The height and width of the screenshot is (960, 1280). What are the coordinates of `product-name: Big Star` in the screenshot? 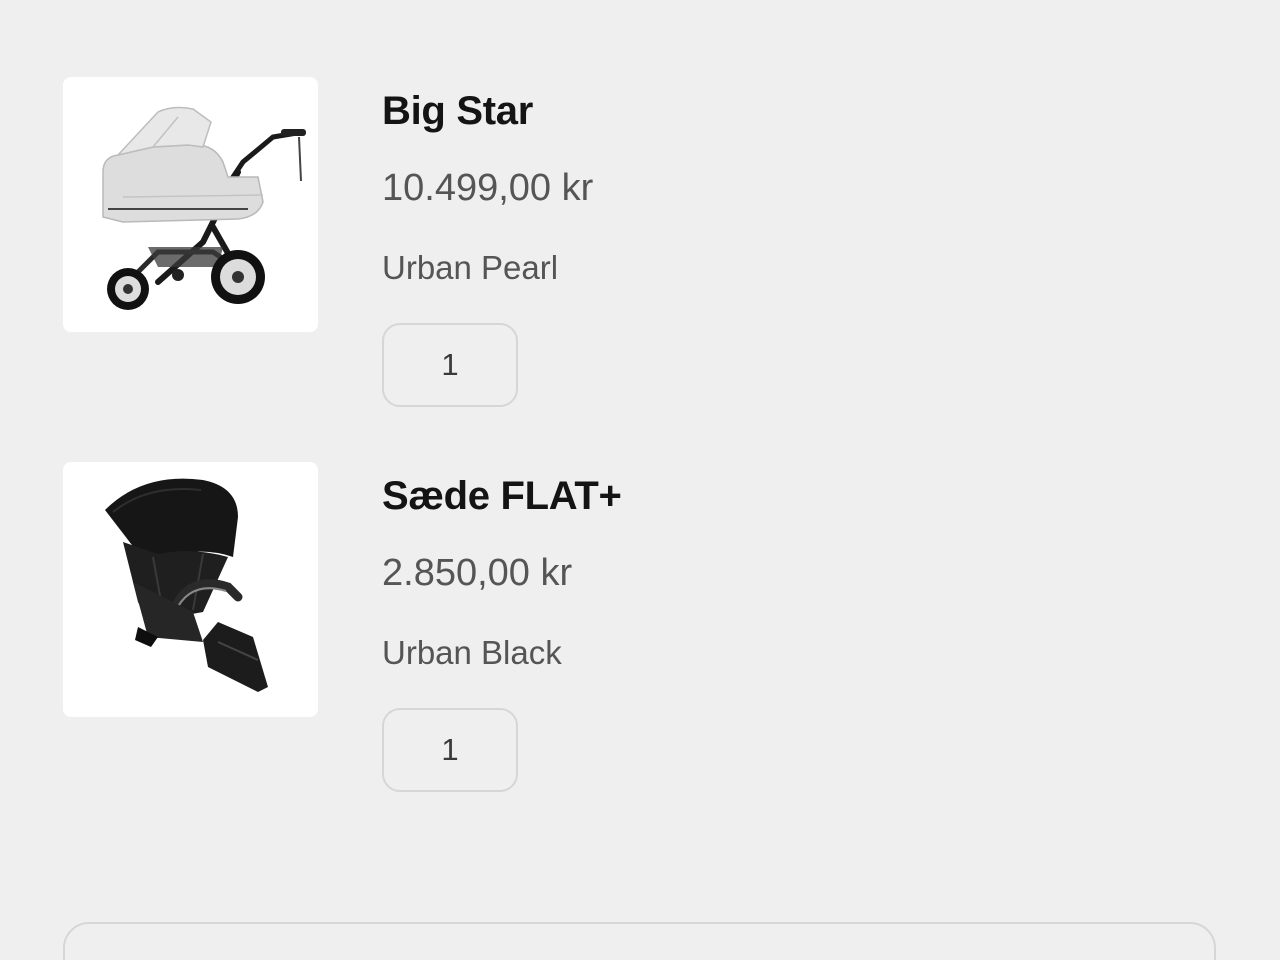 It's located at (457, 111).